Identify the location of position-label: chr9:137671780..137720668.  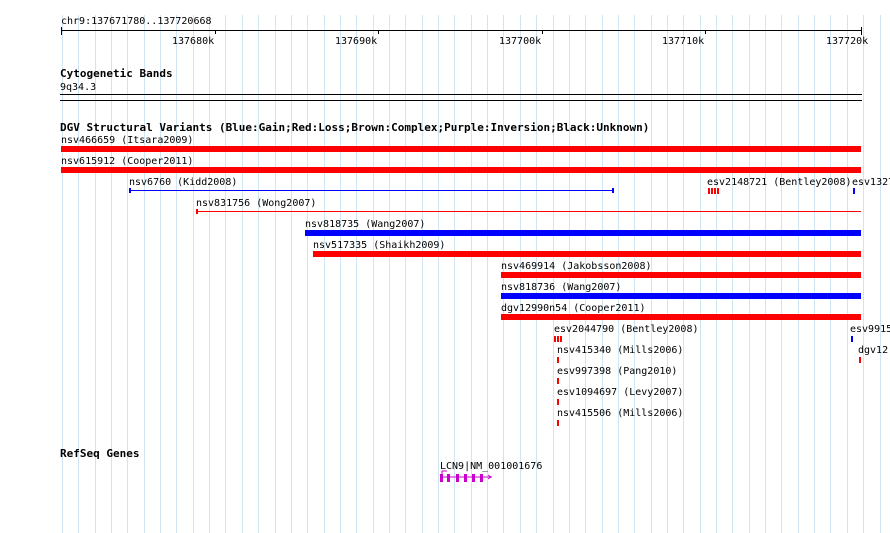
(136, 21).